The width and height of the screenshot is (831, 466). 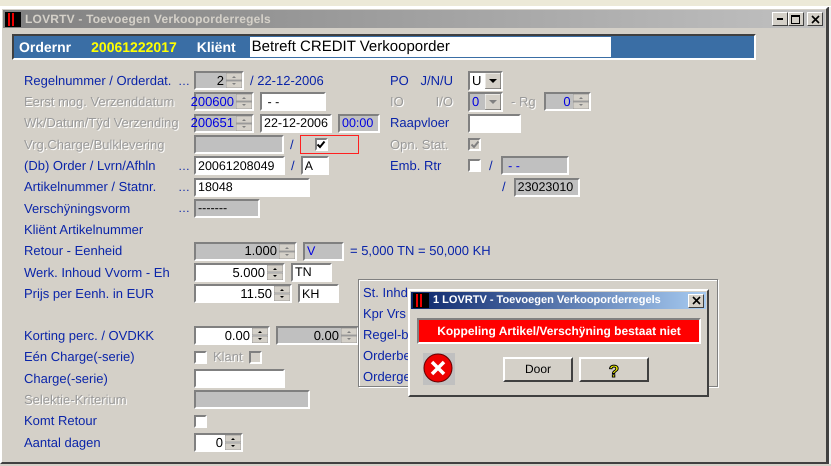 I want to click on number-spinner: 2, so click(x=219, y=80).